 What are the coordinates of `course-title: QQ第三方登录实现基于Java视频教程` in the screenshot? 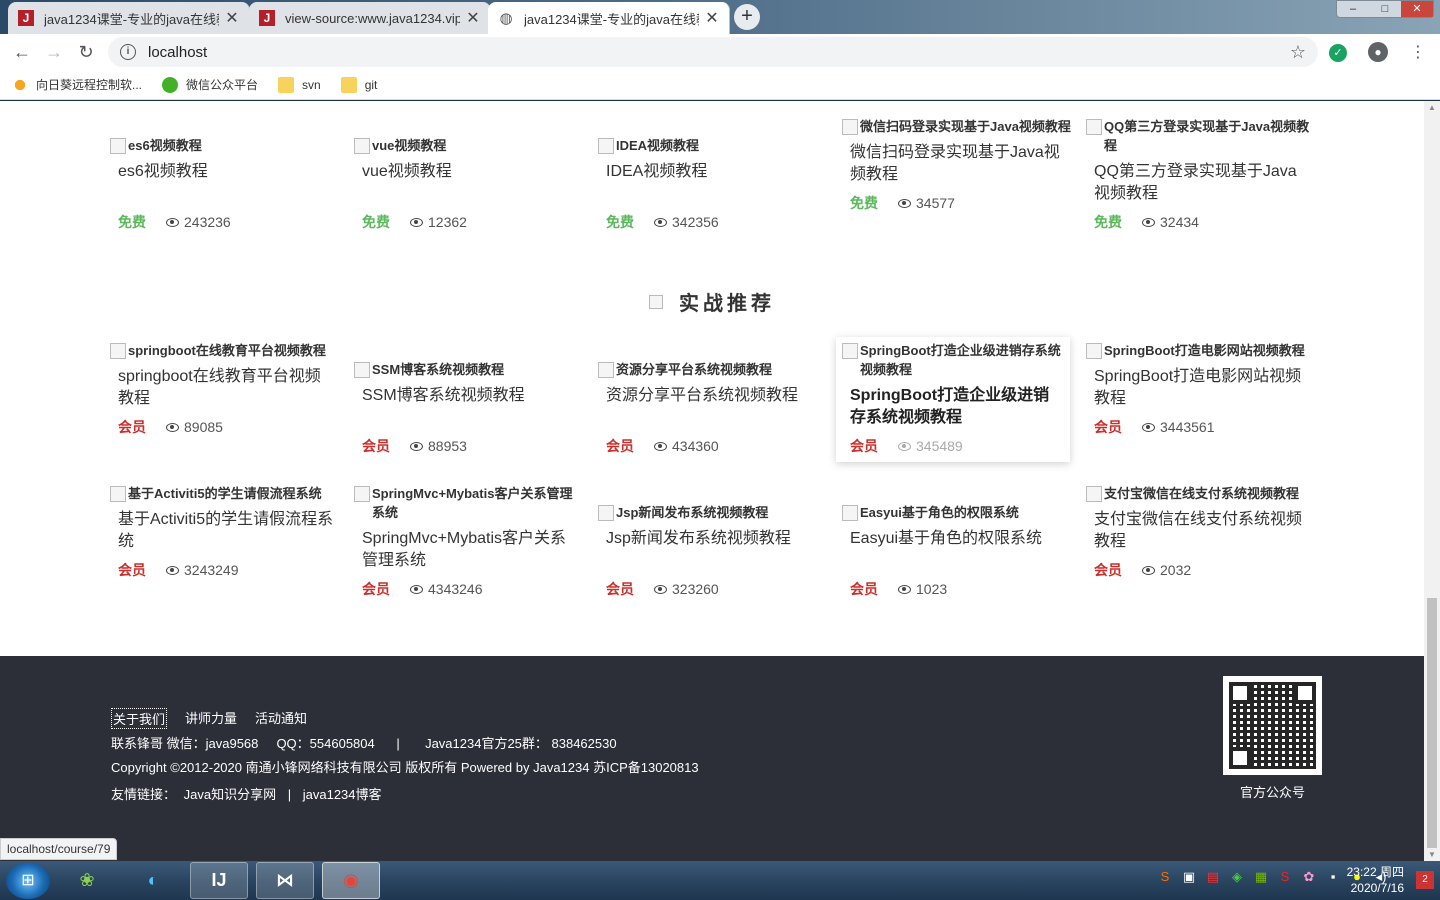 It's located at (1201, 183).